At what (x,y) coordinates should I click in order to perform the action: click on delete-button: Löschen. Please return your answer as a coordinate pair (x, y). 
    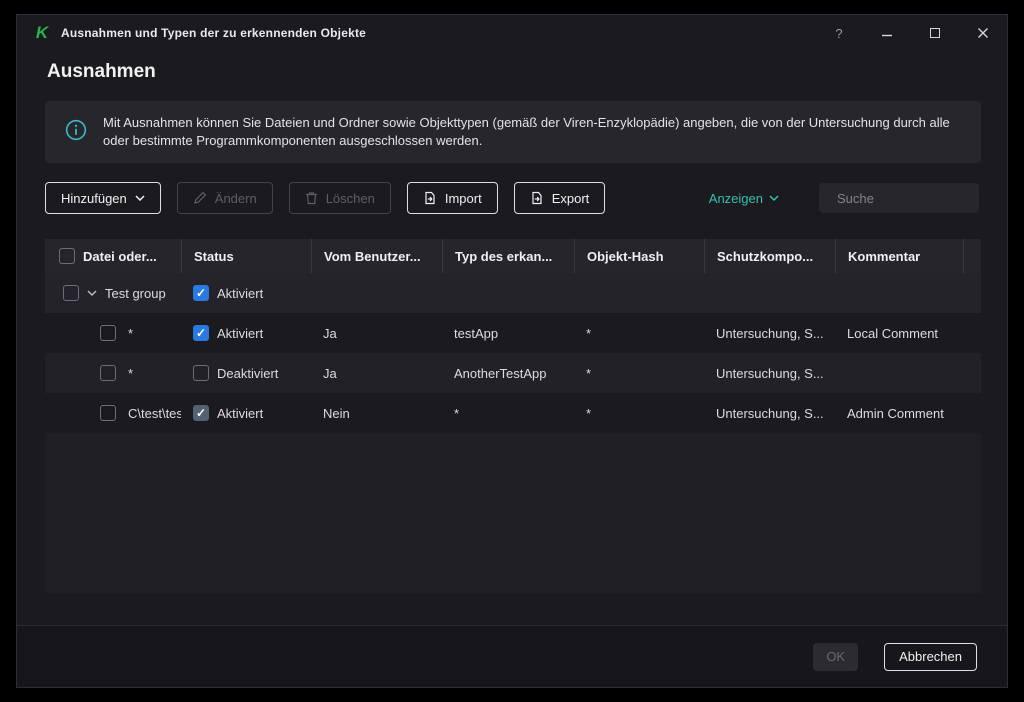
    Looking at the image, I should click on (339, 198).